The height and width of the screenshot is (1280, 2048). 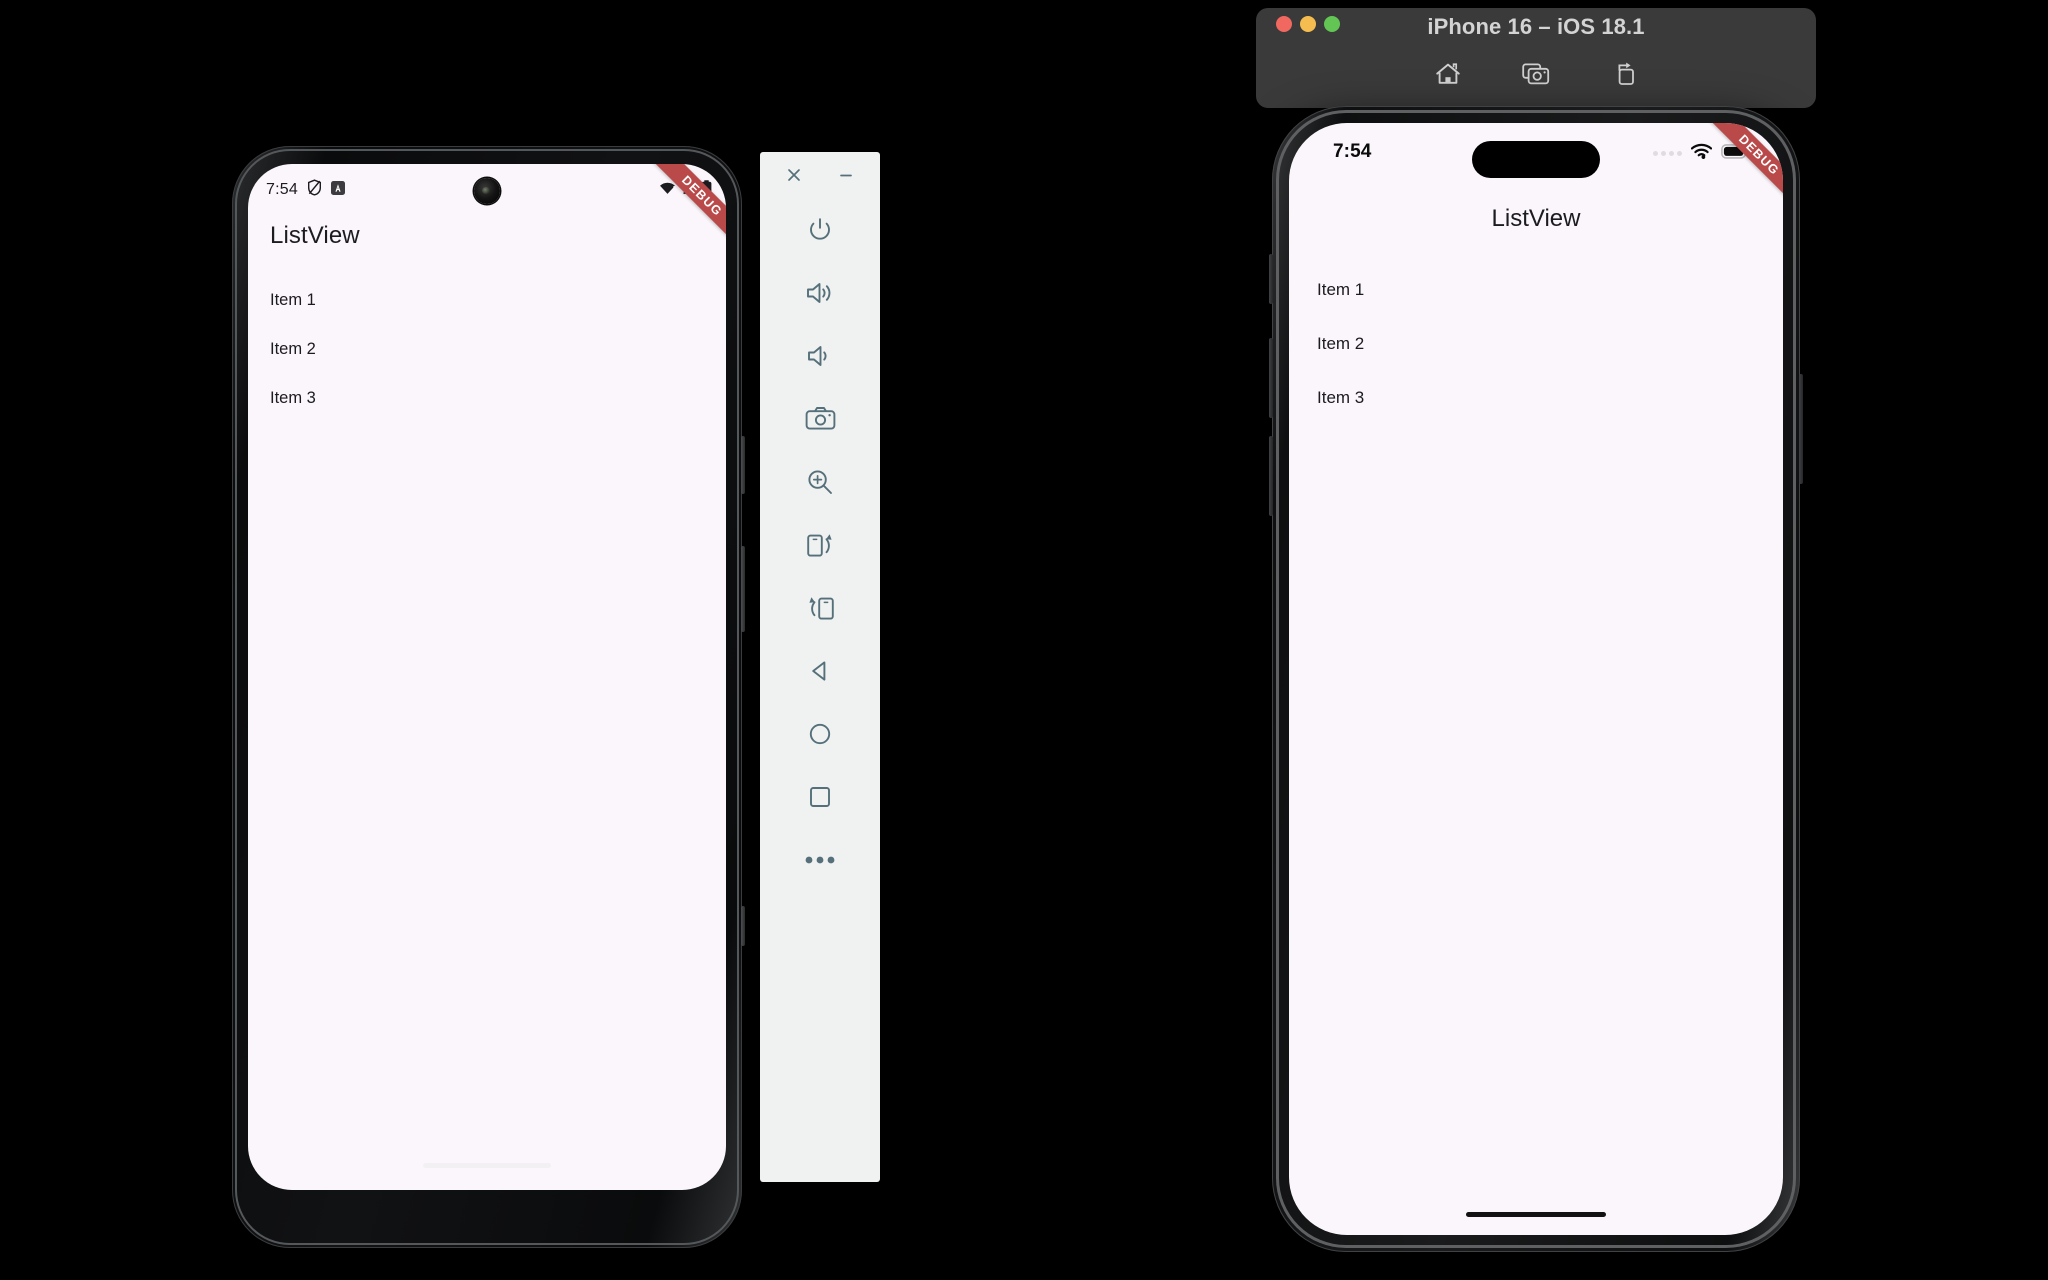 What do you see at coordinates (282, 189) in the screenshot?
I see `android-status-time: 7:54` at bounding box center [282, 189].